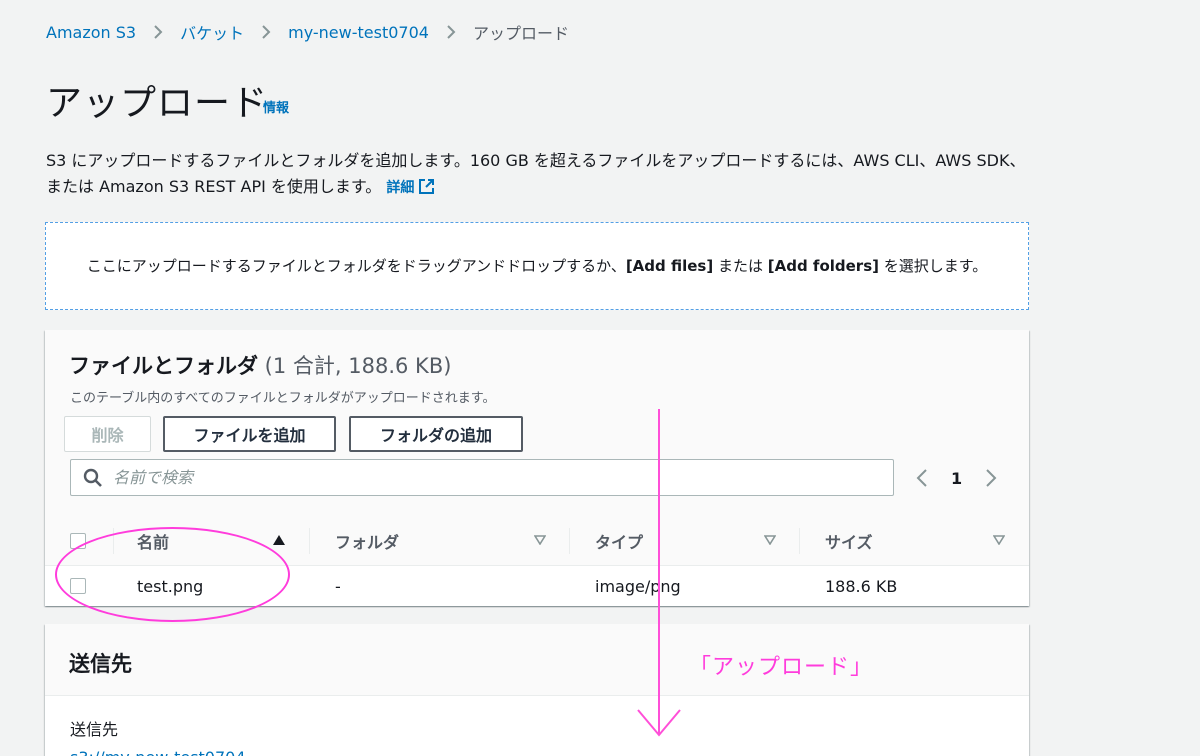  What do you see at coordinates (358, 32) in the screenshot?
I see `breadcrumb-item-bucket: my-new-test0704` at bounding box center [358, 32].